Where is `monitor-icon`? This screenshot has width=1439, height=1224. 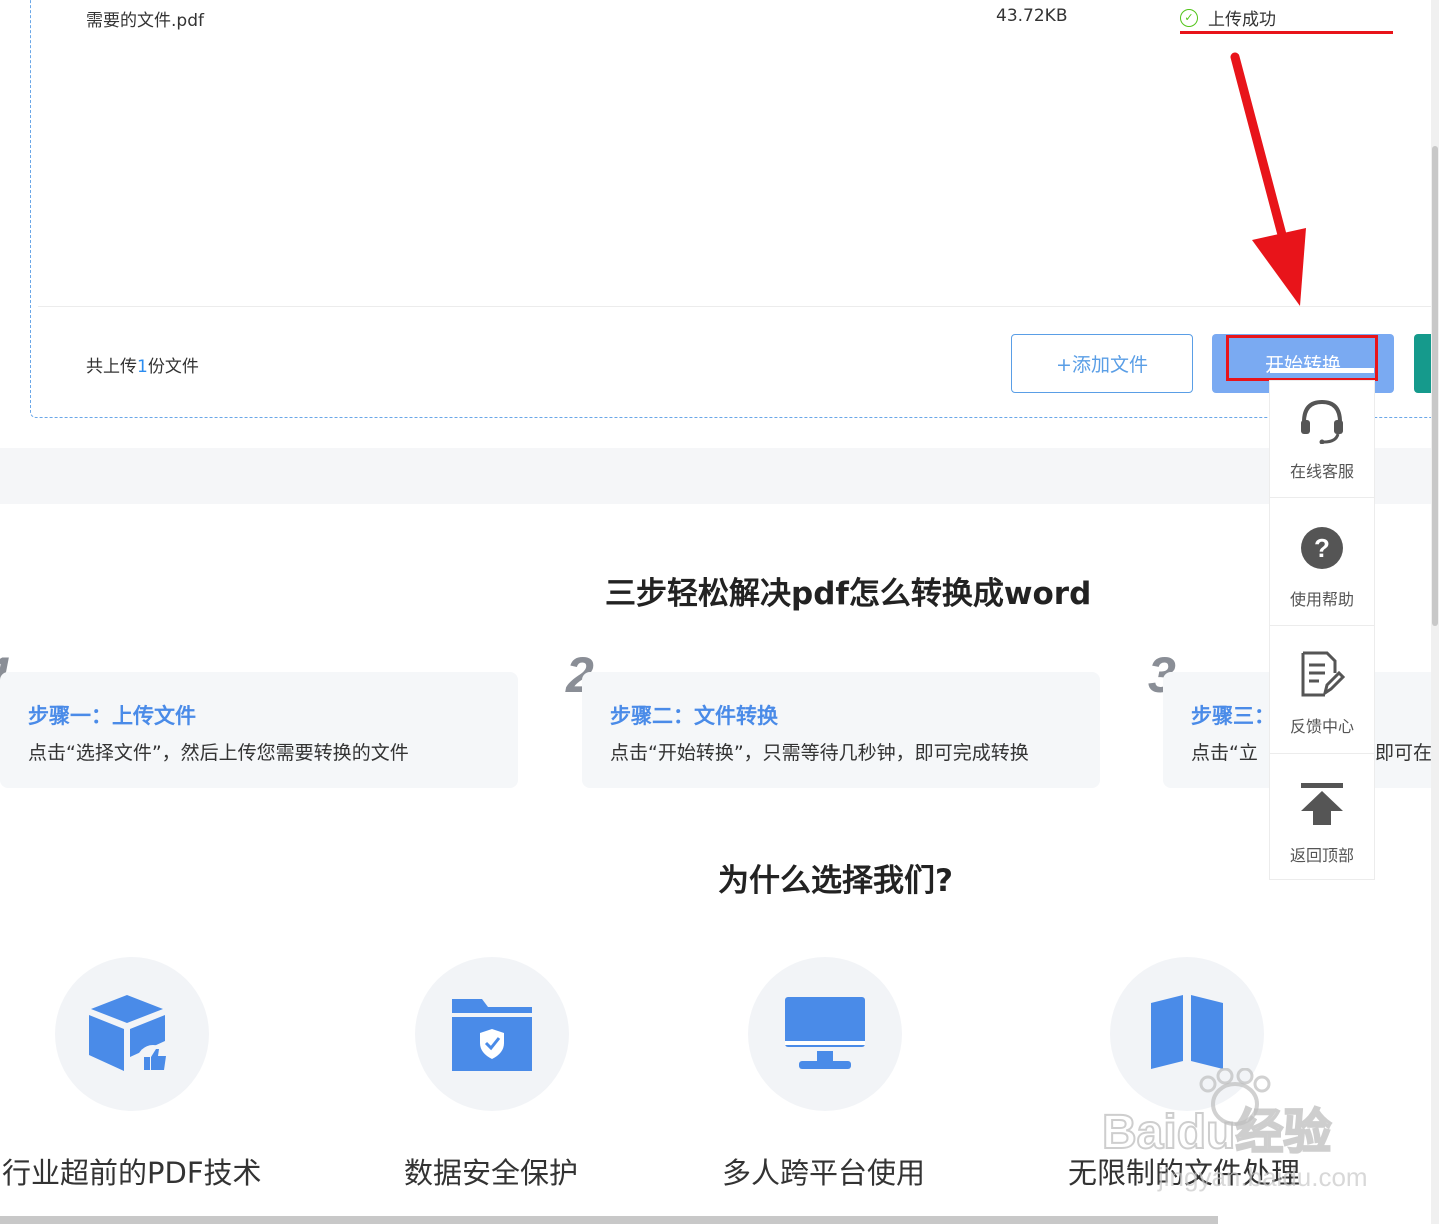 monitor-icon is located at coordinates (825, 1033).